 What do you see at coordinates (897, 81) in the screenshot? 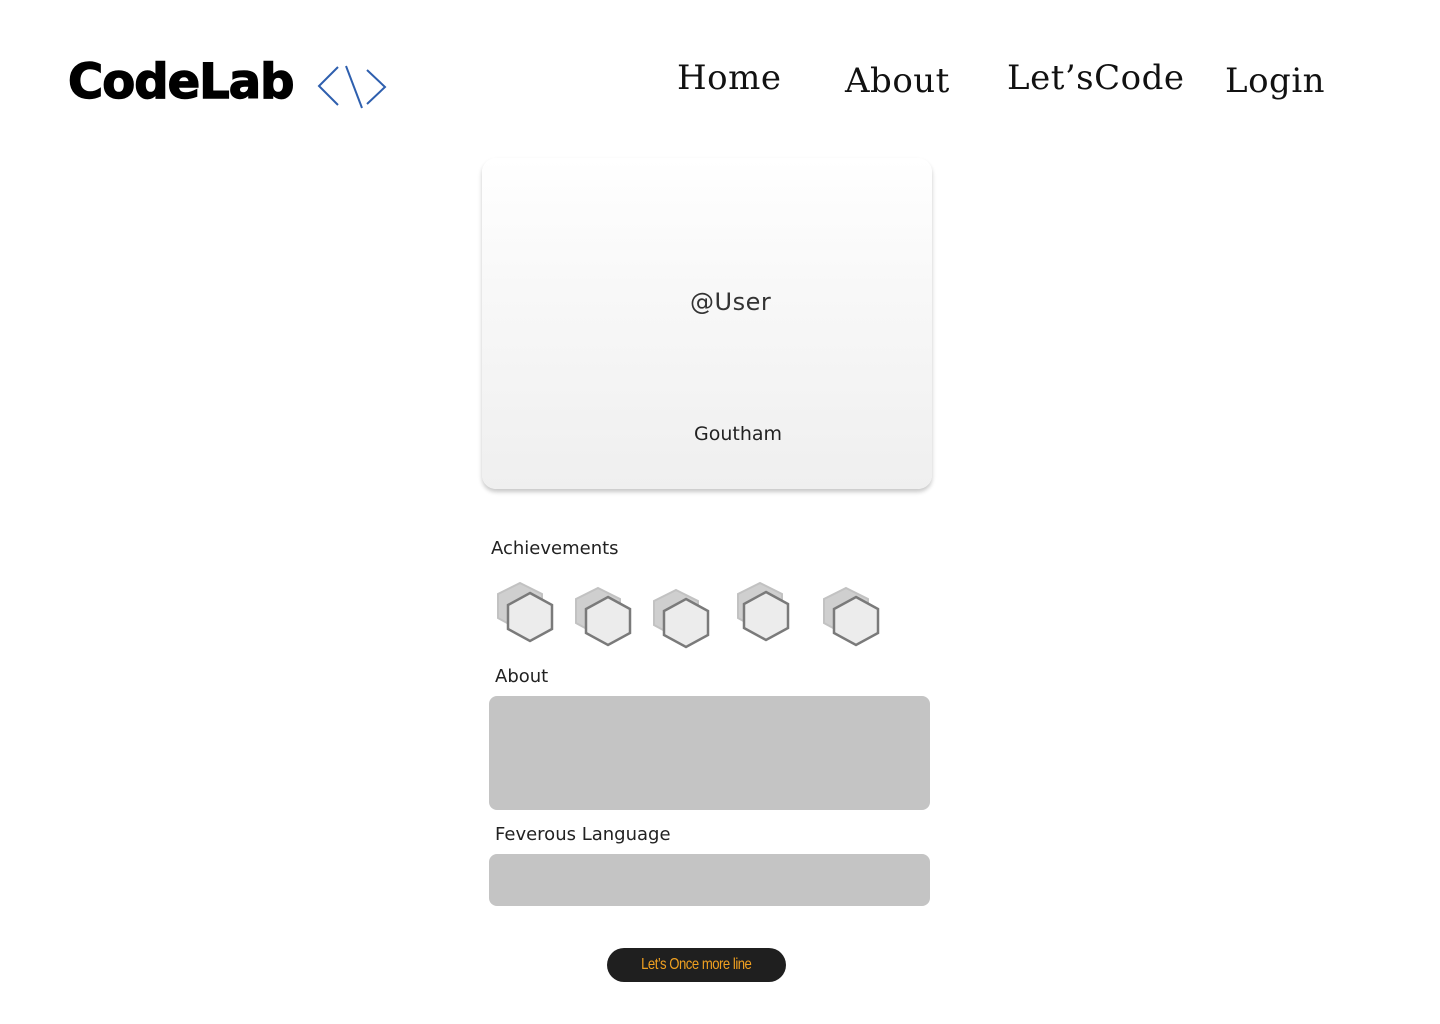
I see `nav-about-link: About` at bounding box center [897, 81].